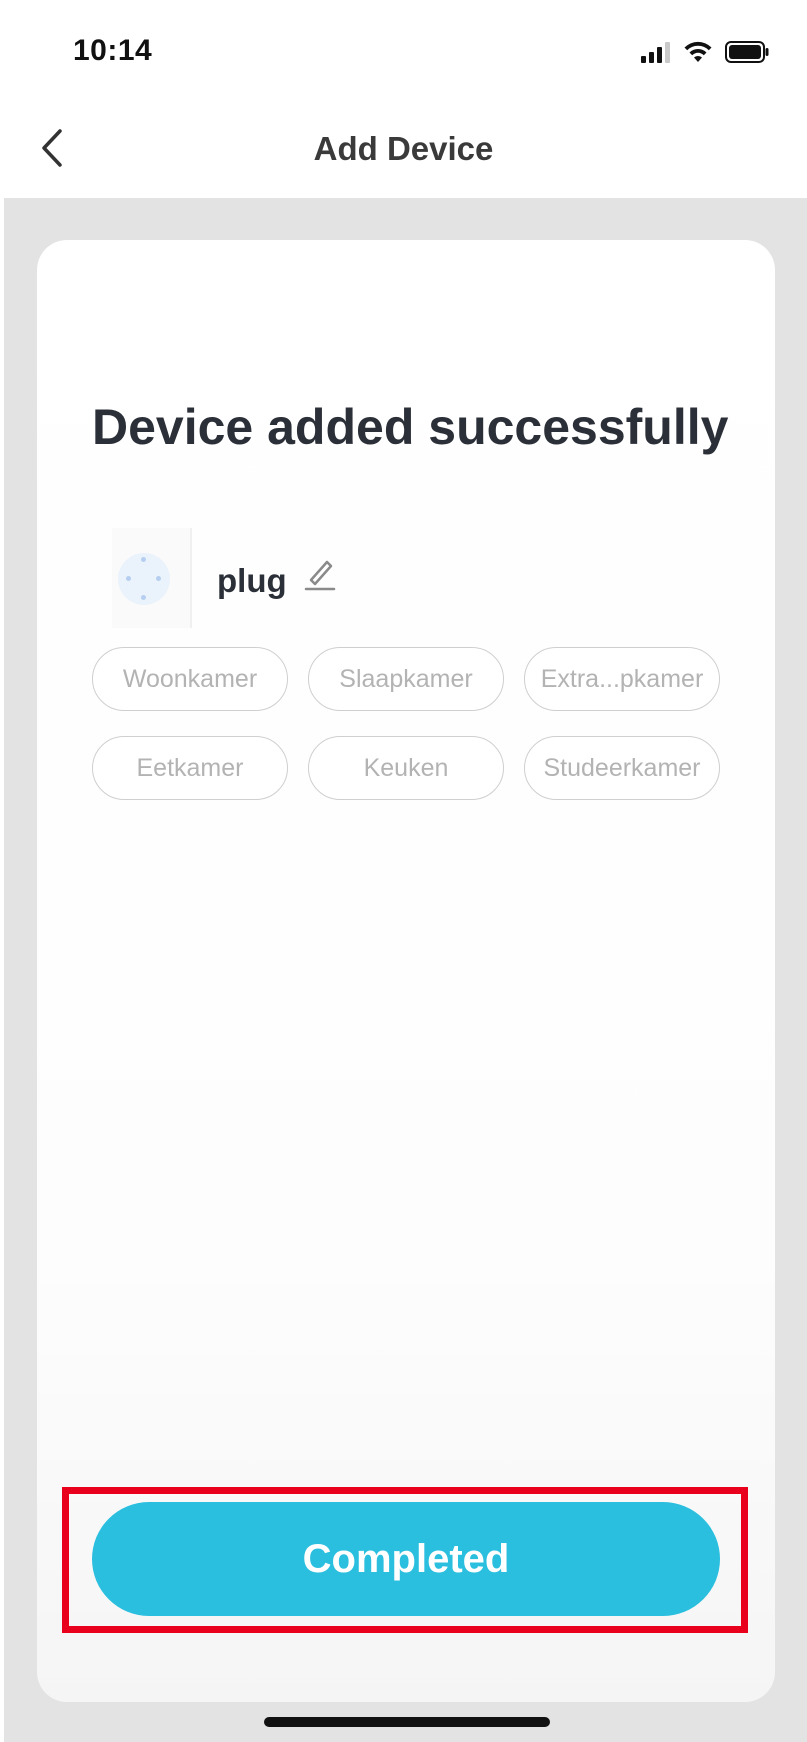 Image resolution: width=807 pixels, height=1742 pixels. What do you see at coordinates (144, 579) in the screenshot?
I see `plug-icon` at bounding box center [144, 579].